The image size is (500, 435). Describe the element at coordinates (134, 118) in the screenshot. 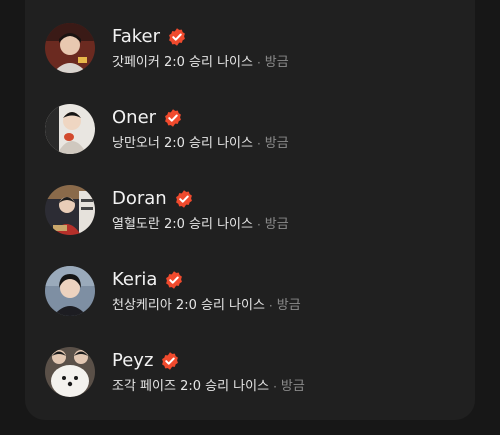

I see `username: Oner` at that location.